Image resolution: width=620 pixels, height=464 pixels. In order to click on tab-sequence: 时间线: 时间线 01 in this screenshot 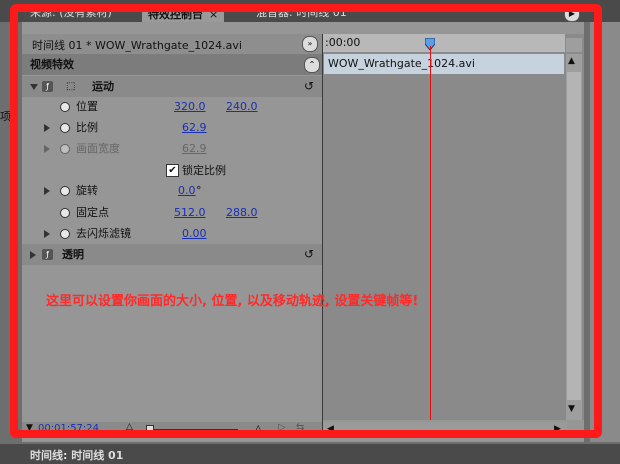, I will do `click(76, 455)`.